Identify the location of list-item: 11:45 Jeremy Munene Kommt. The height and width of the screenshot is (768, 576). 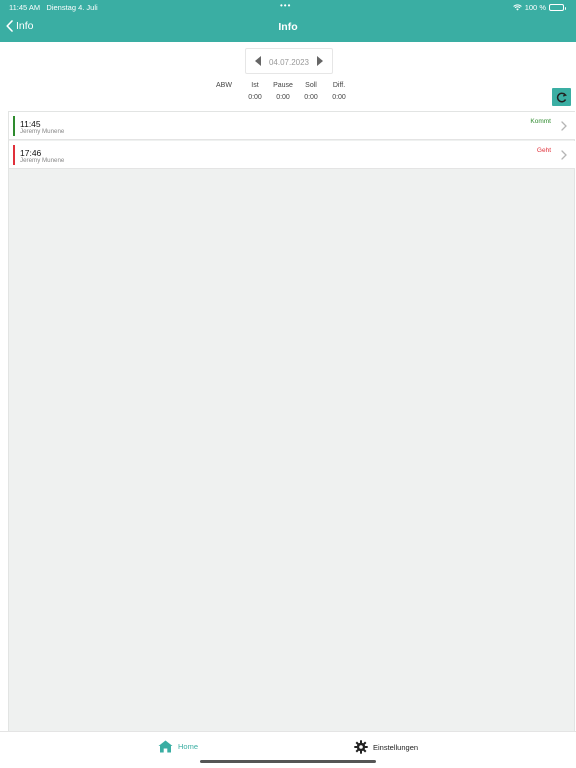
(292, 126).